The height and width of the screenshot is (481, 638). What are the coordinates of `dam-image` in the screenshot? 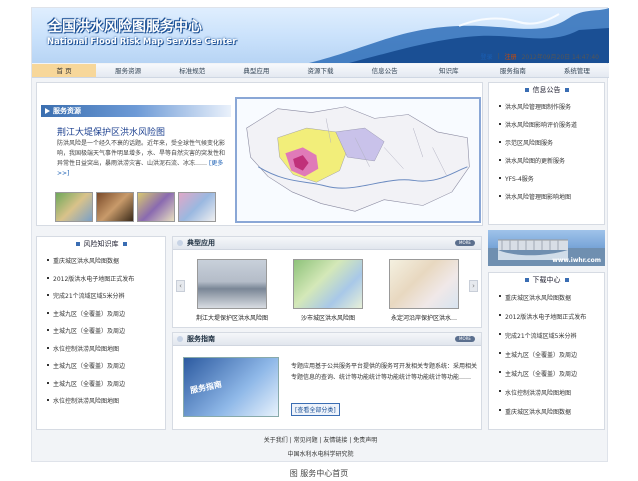 It's located at (232, 284).